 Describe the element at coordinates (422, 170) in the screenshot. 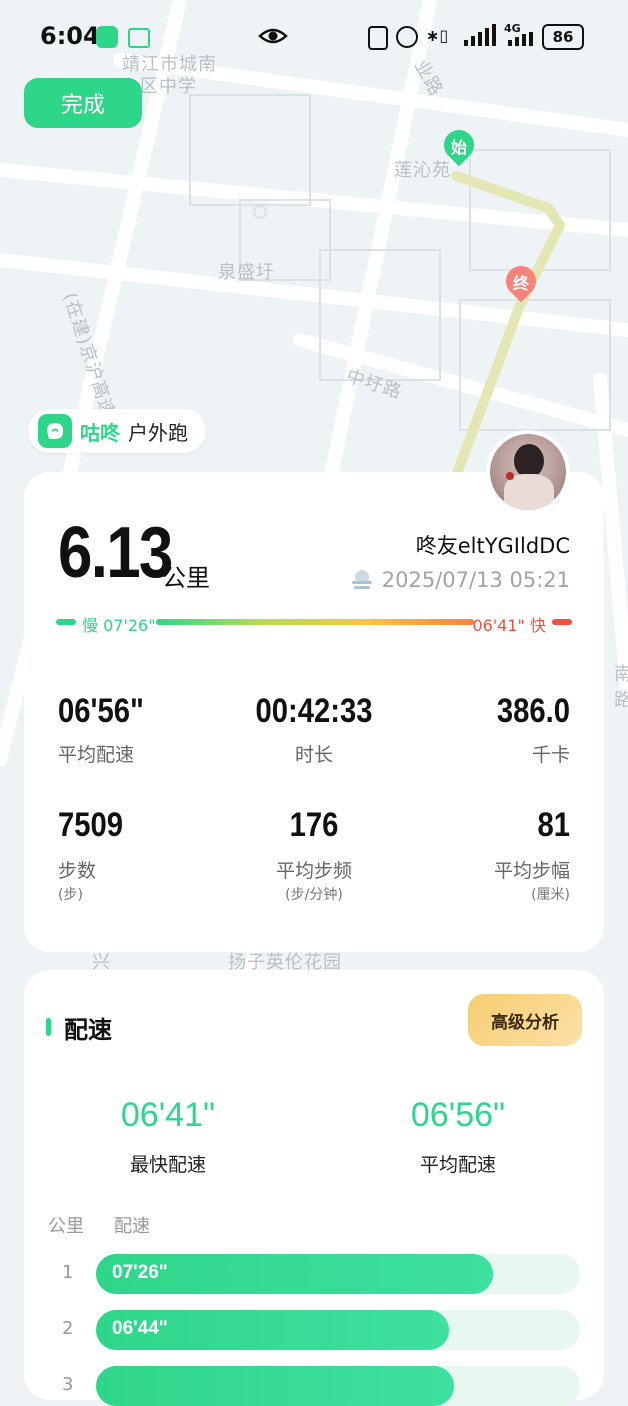

I see `map-label: 莲沁苑` at that location.